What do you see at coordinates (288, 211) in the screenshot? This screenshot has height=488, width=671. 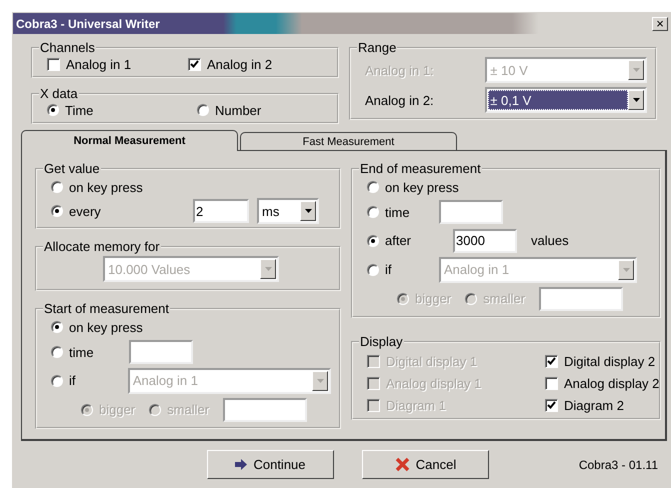 I see `unit-dropdown: ms` at bounding box center [288, 211].